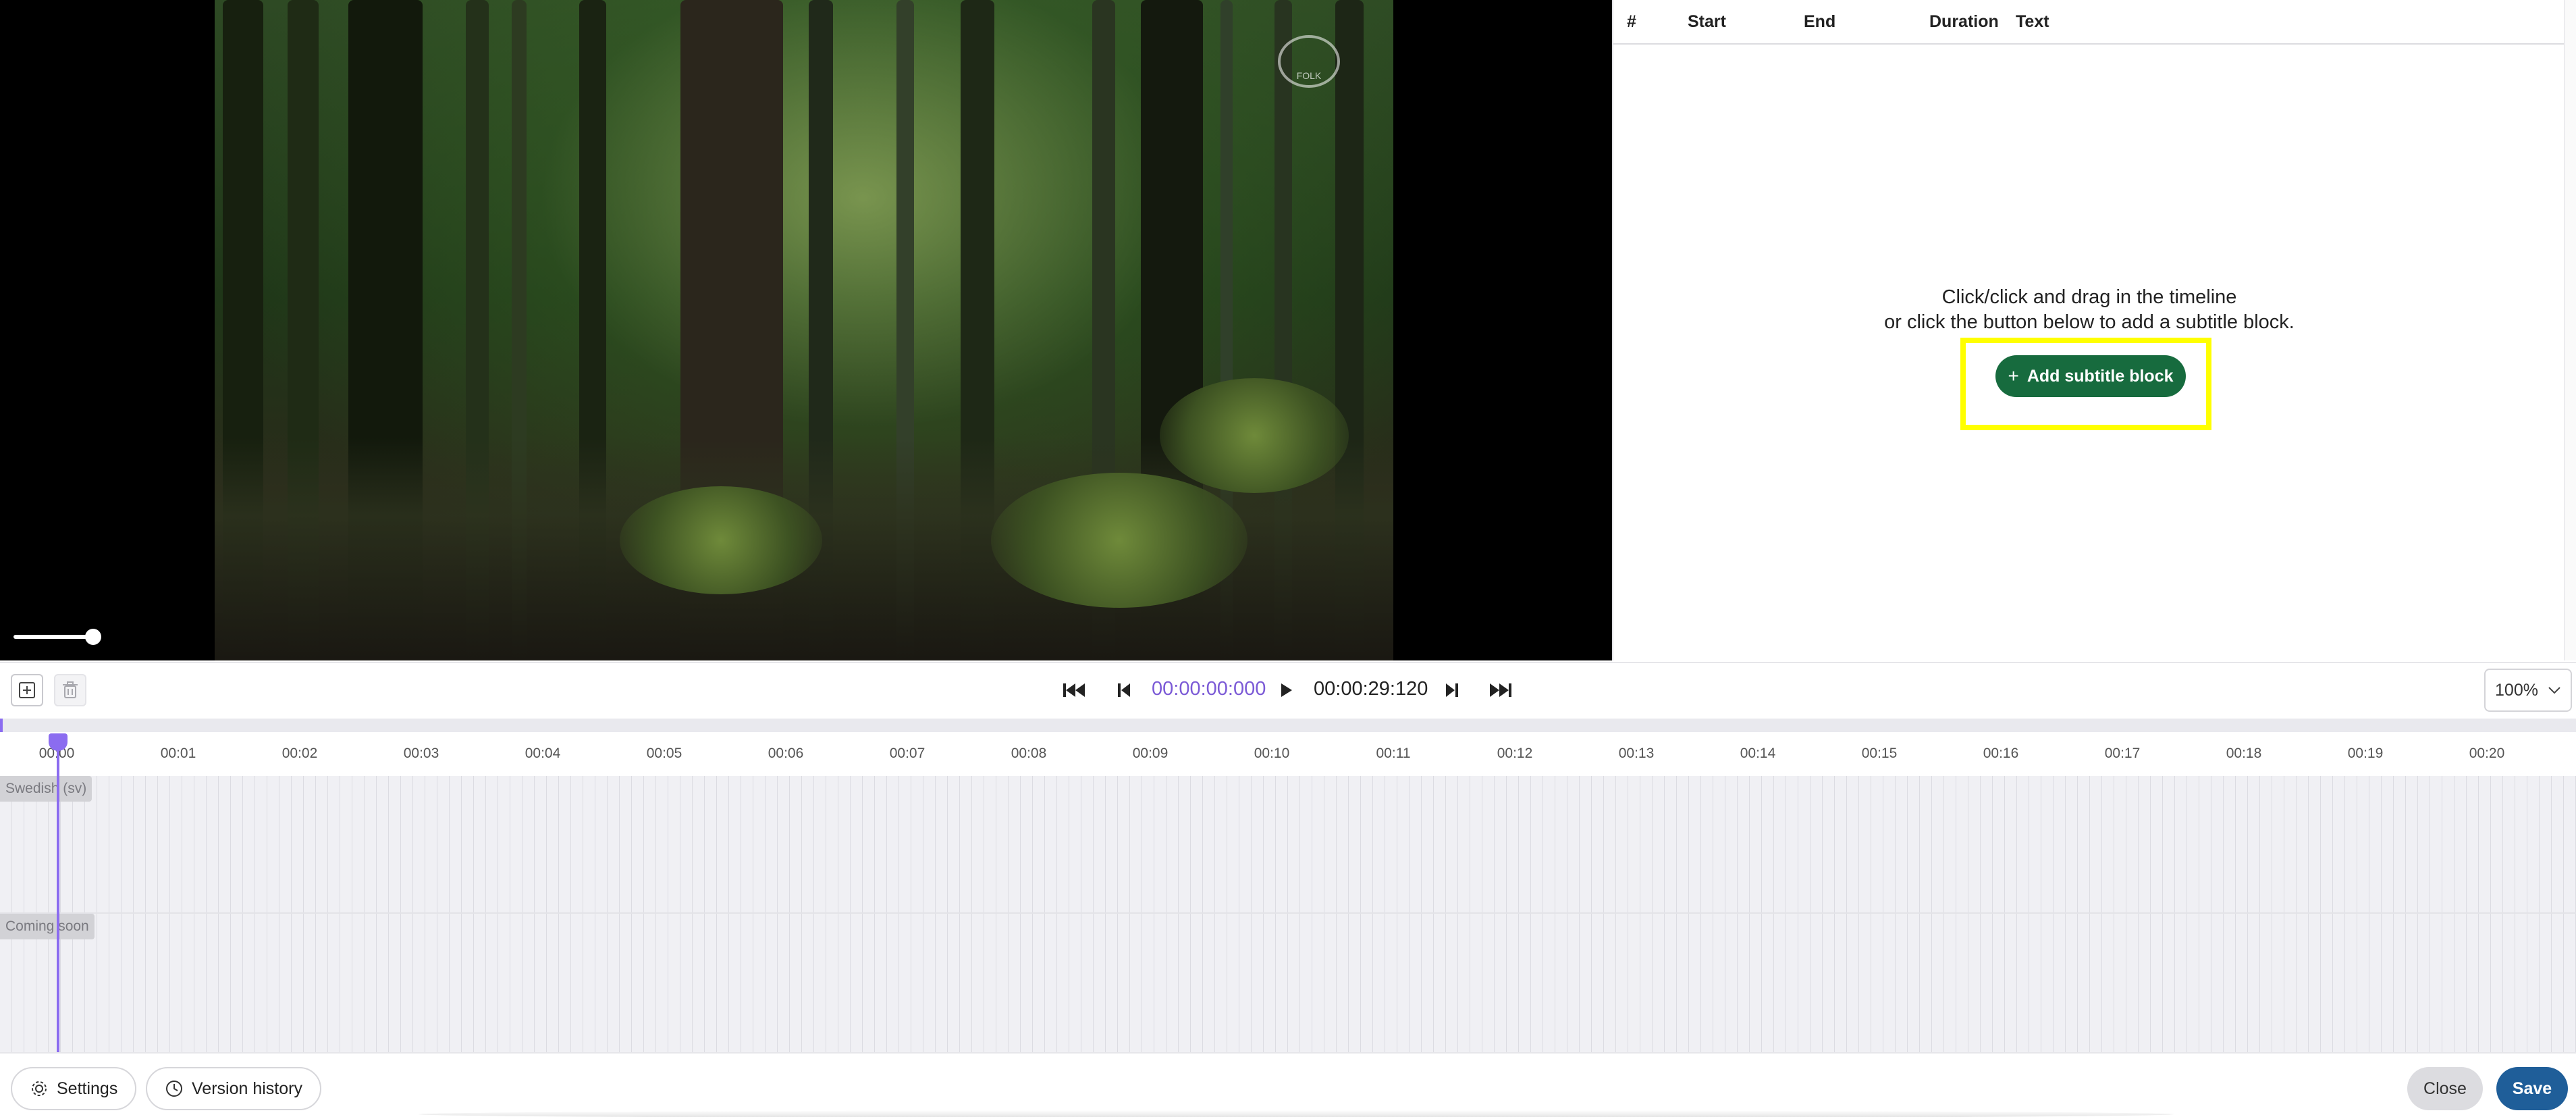 Image resolution: width=2576 pixels, height=1117 pixels. I want to click on tick-label: 00:05, so click(664, 754).